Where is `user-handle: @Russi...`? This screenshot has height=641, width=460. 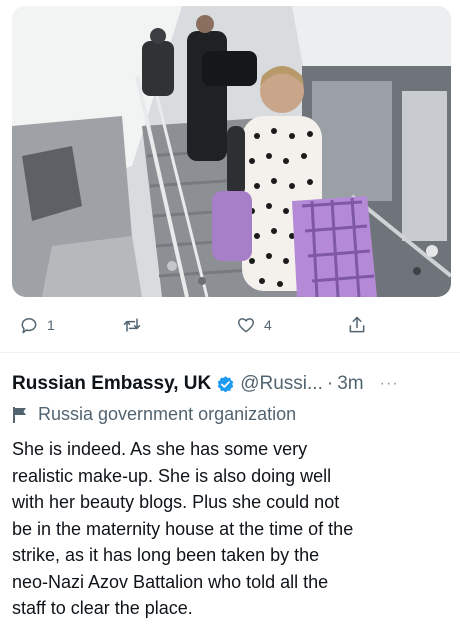 user-handle: @Russi... is located at coordinates (281, 384).